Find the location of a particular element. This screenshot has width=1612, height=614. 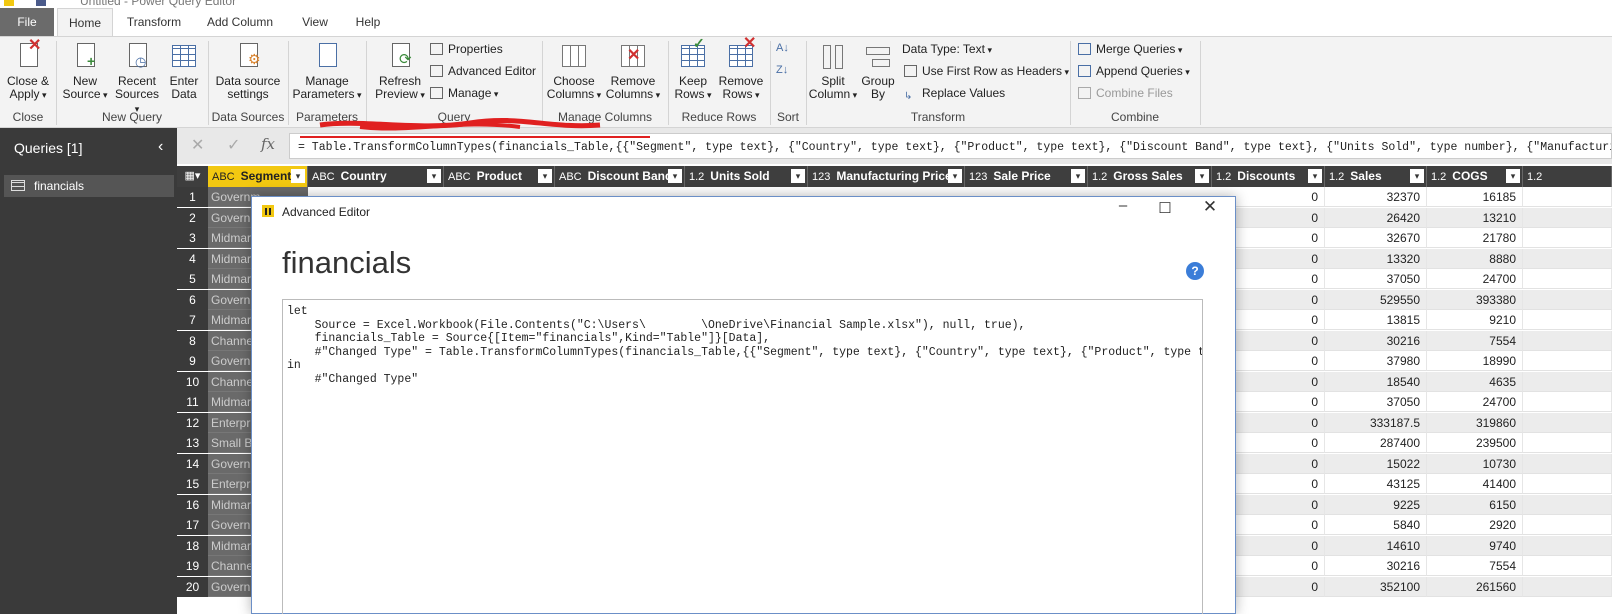

row-number: 11 is located at coordinates (192, 402).